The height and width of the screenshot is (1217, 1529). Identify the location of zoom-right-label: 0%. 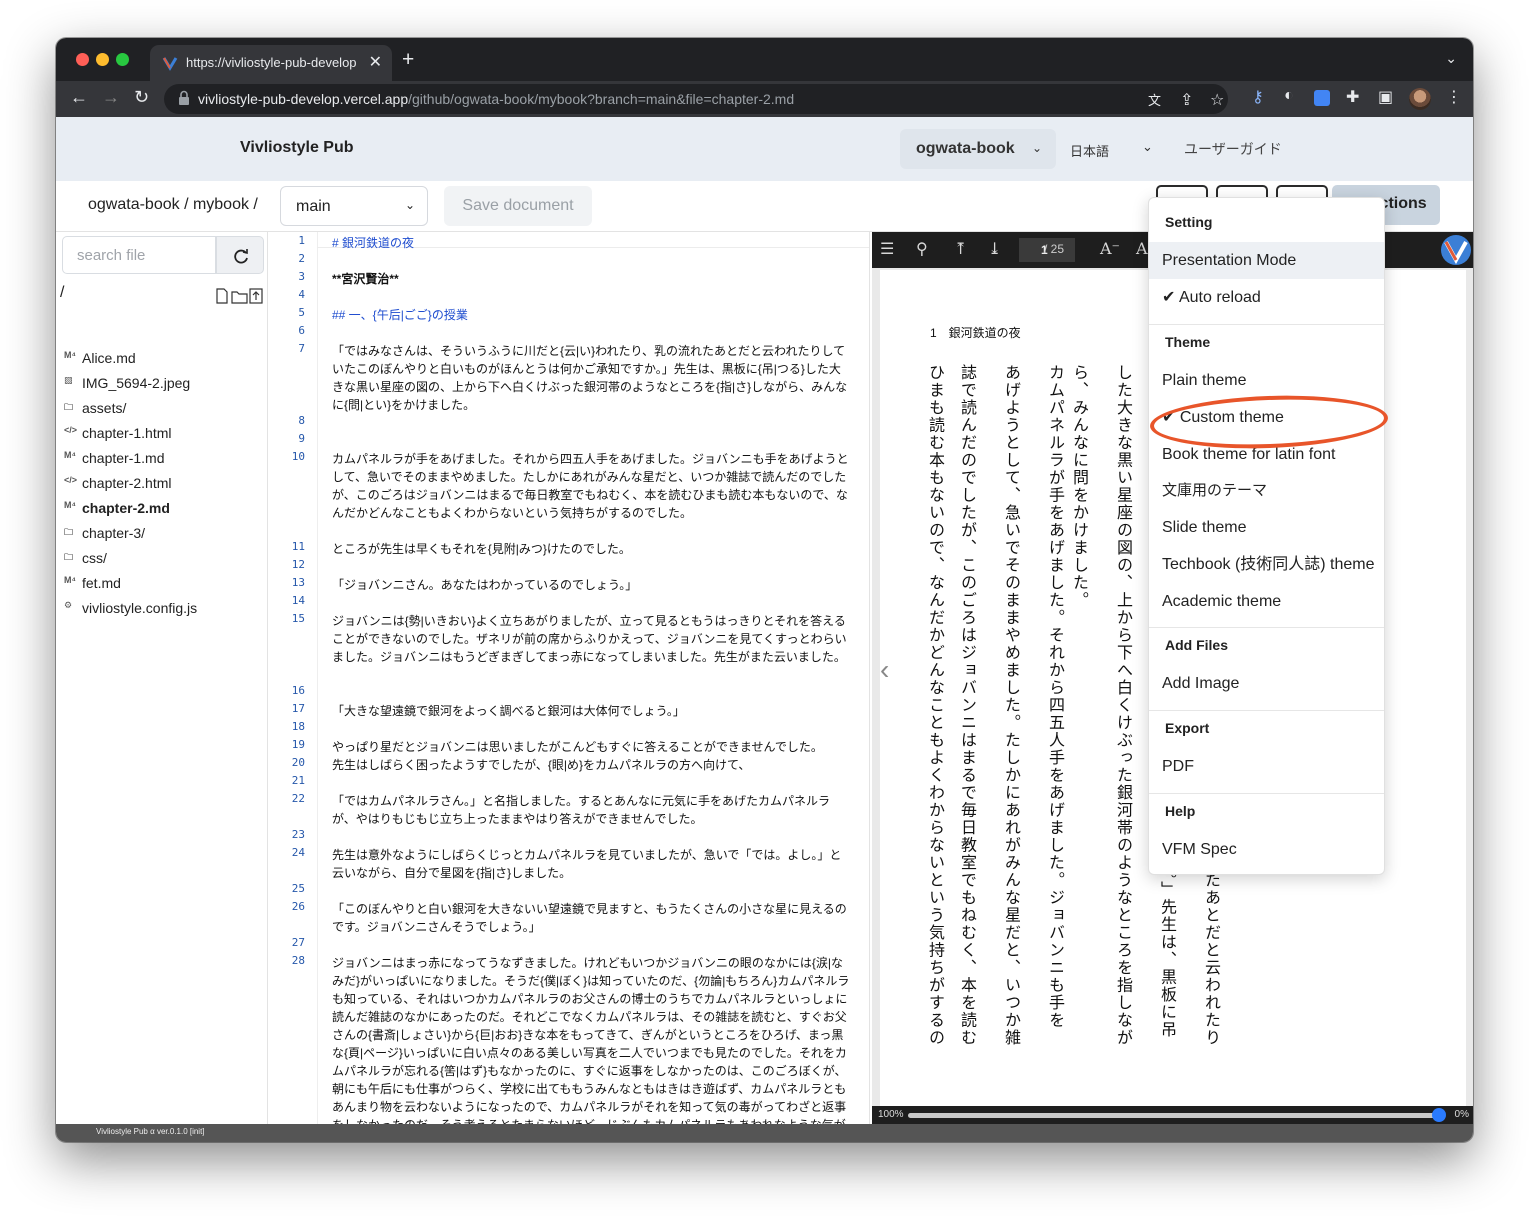
(1461, 1114).